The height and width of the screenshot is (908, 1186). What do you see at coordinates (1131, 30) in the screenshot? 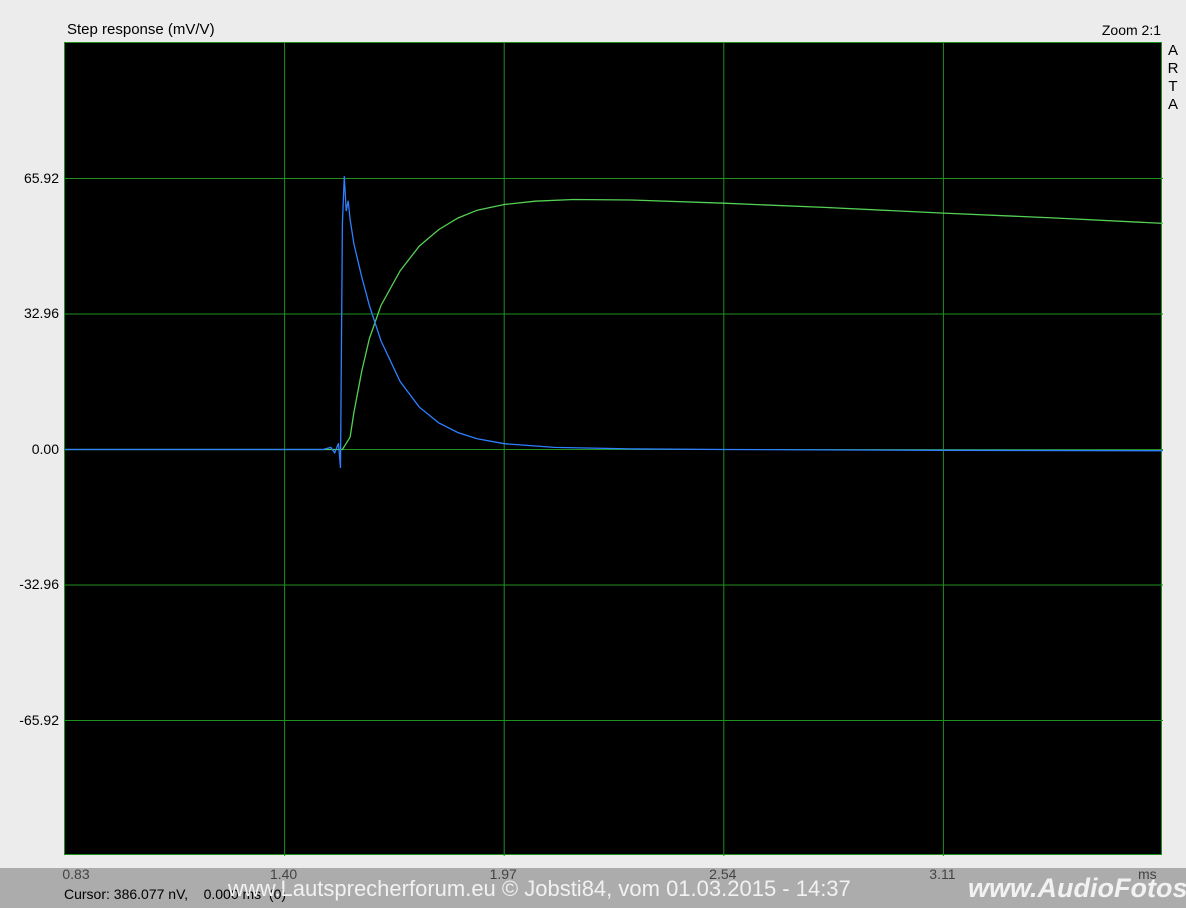
I see `zoom-level: Zoom 2:1` at bounding box center [1131, 30].